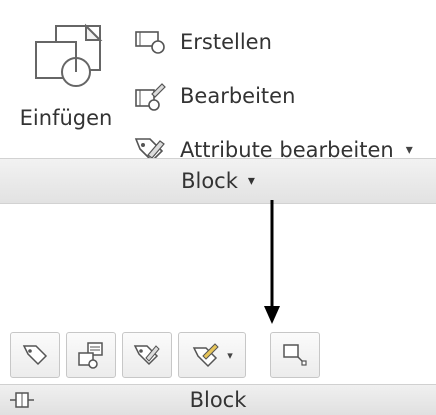 The image size is (436, 415). I want to click on block-editor-button: Bearbeiten, so click(278, 96).